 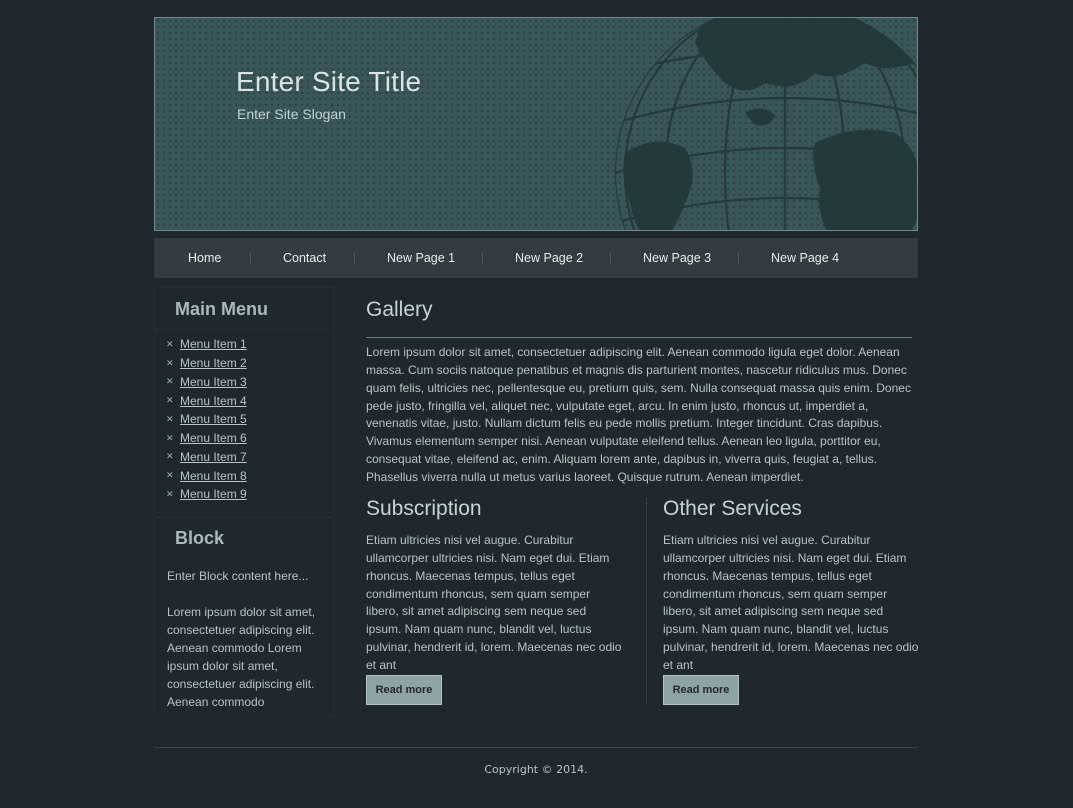 I want to click on menu-item: ✕ Menu Item 7, so click(x=206, y=457).